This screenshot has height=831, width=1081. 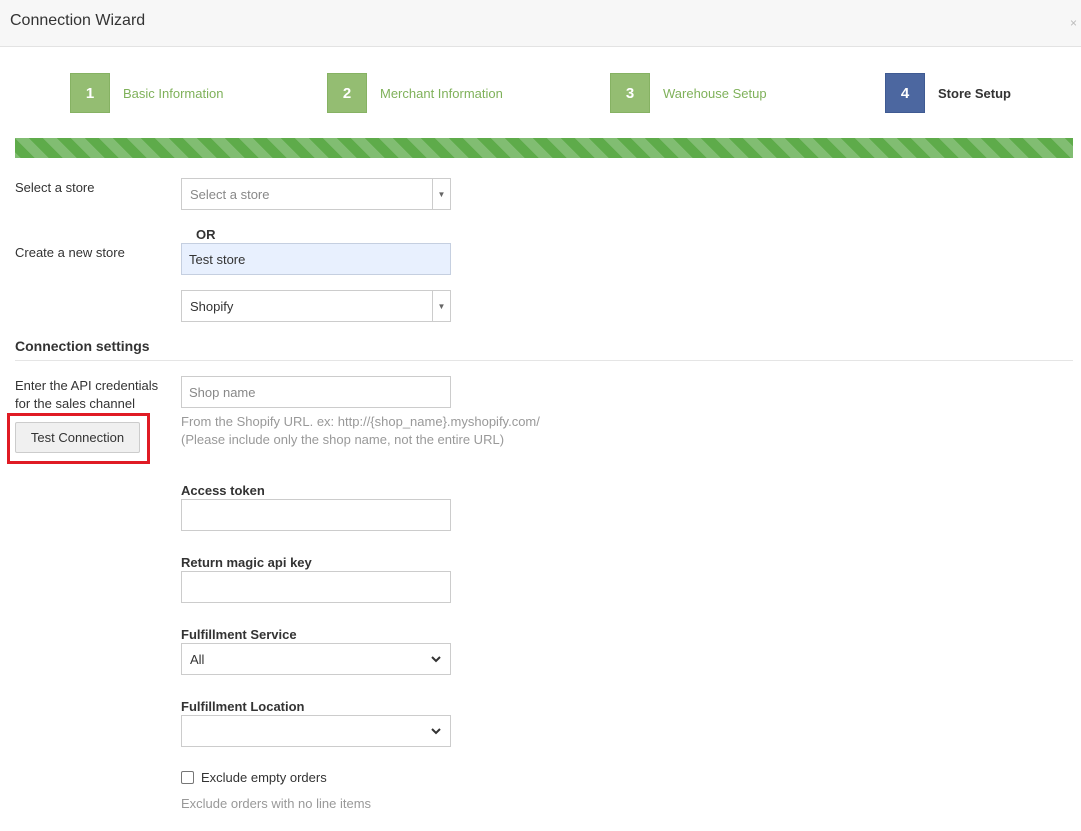 I want to click on fulfillment-service-value: All, so click(x=197, y=659).